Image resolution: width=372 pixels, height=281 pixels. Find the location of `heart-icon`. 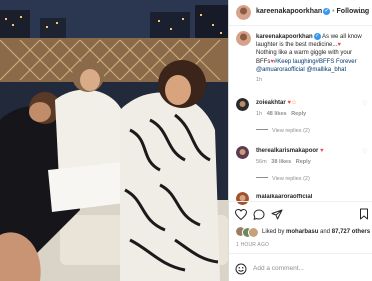

heart-icon is located at coordinates (241, 216).